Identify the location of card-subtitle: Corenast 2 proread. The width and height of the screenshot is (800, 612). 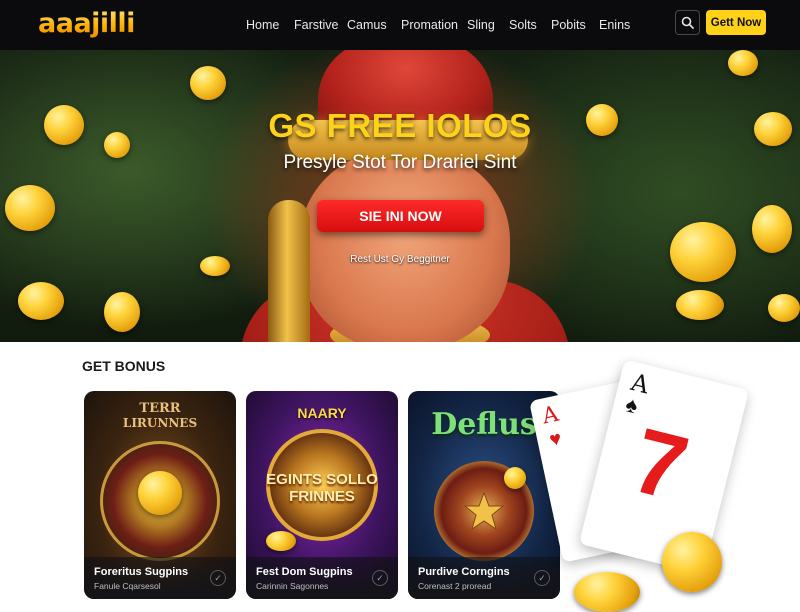
(455, 586).